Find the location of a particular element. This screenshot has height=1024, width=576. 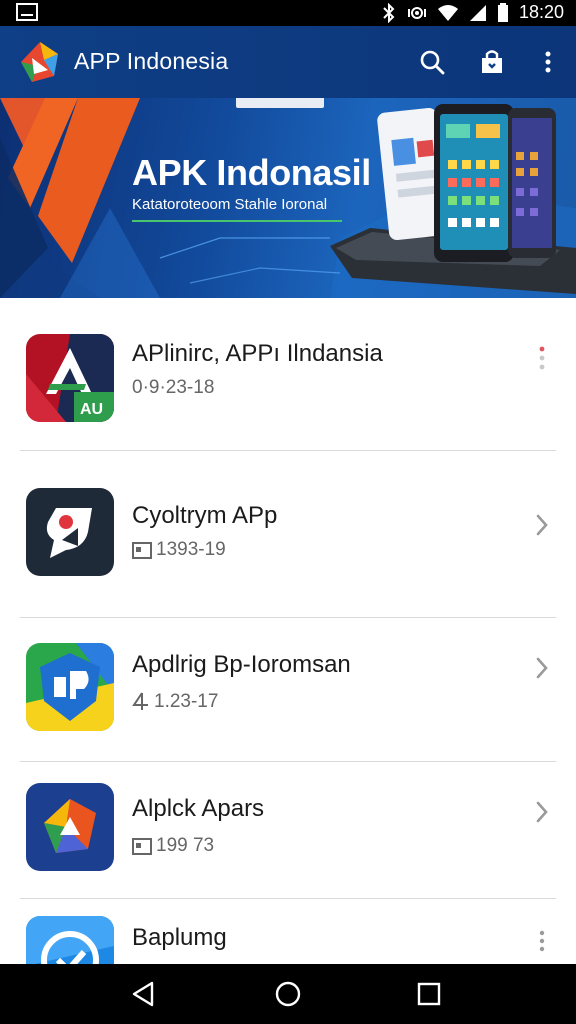

list-item: Apdlrig Bp-Ioromsan 1.23-17 is located at coordinates (288, 692).